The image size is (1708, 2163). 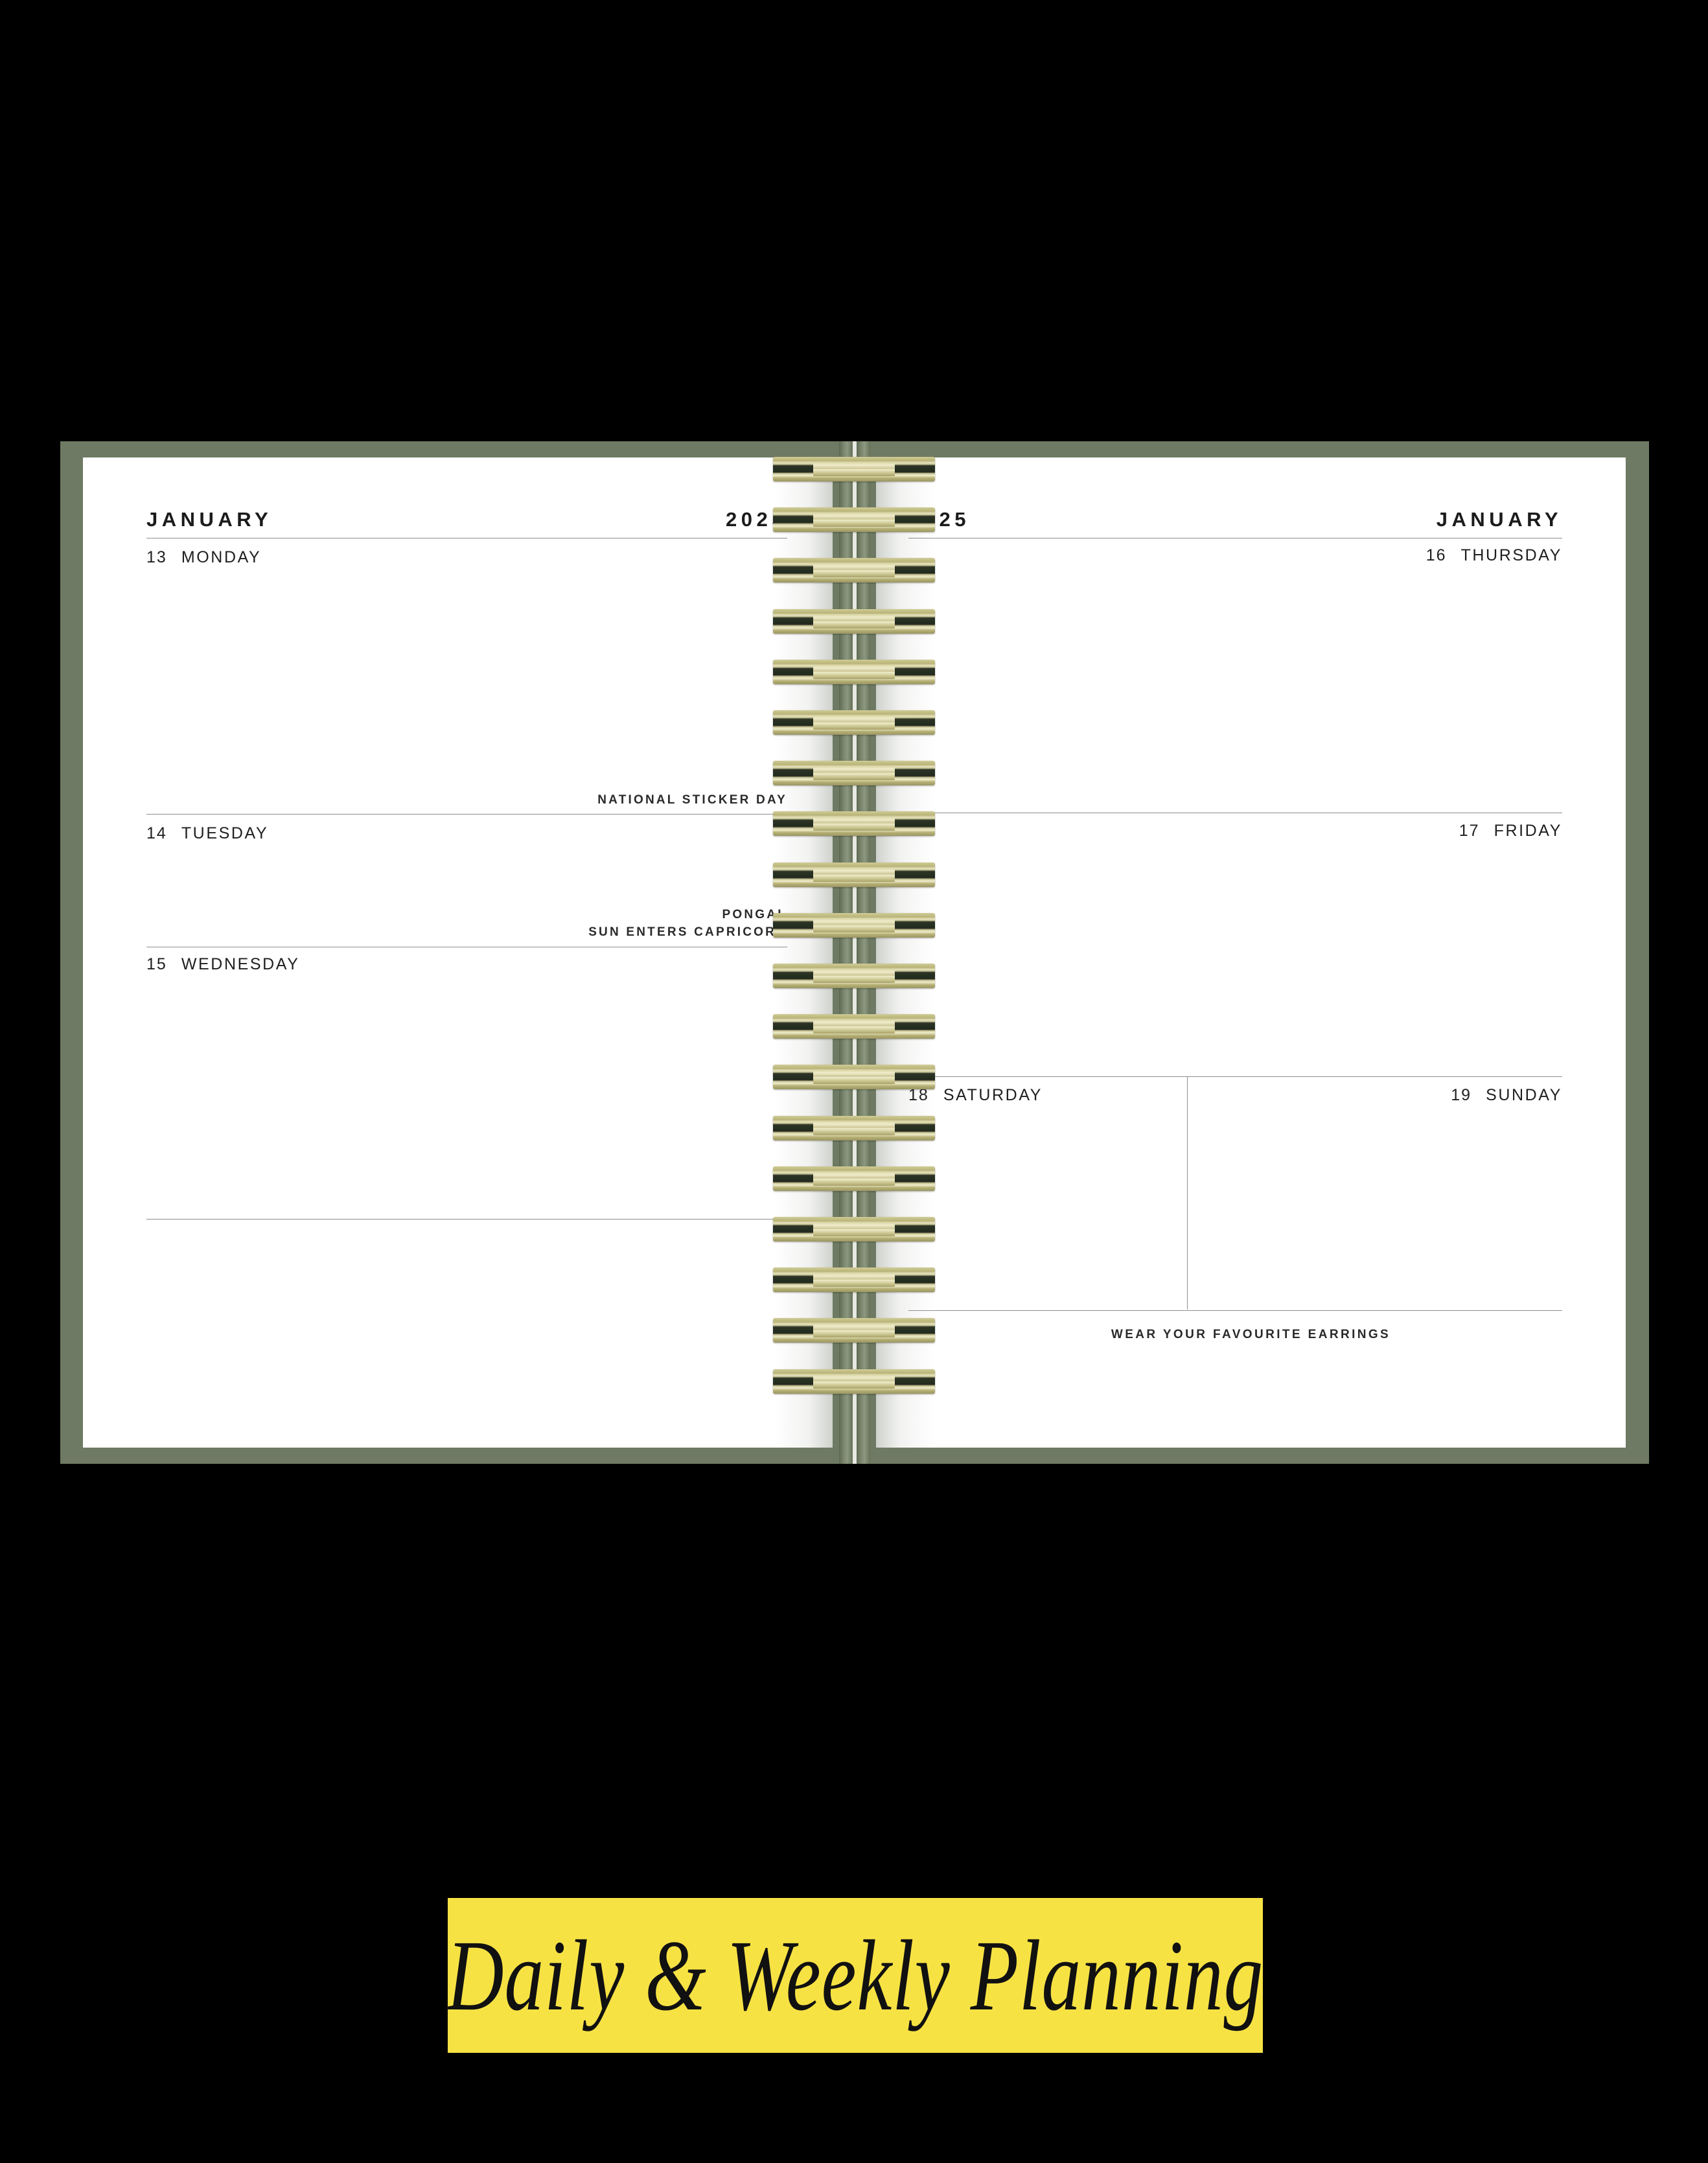 What do you see at coordinates (1511, 555) in the screenshot?
I see `day-name-thursday: THURSDAY` at bounding box center [1511, 555].